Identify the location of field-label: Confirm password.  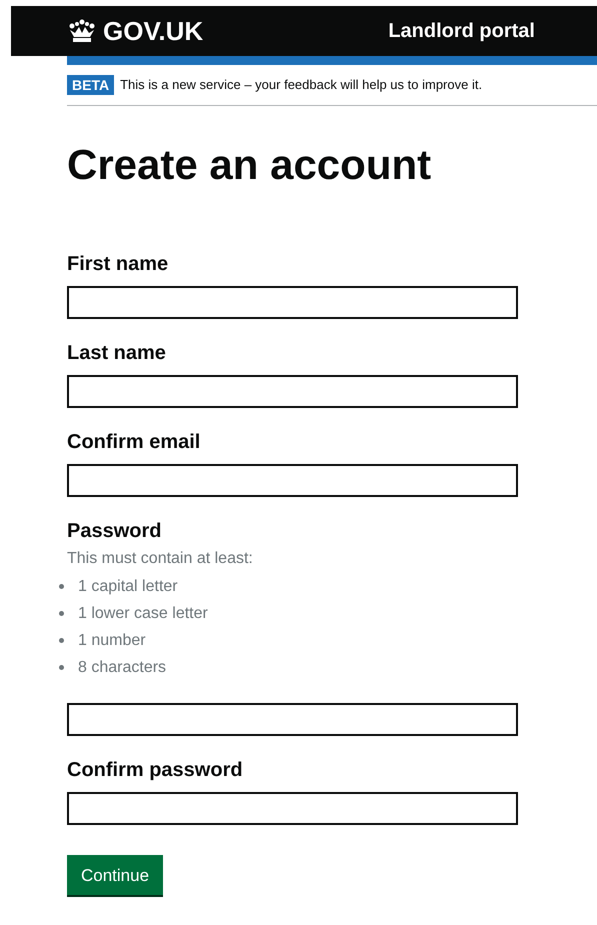
(155, 770).